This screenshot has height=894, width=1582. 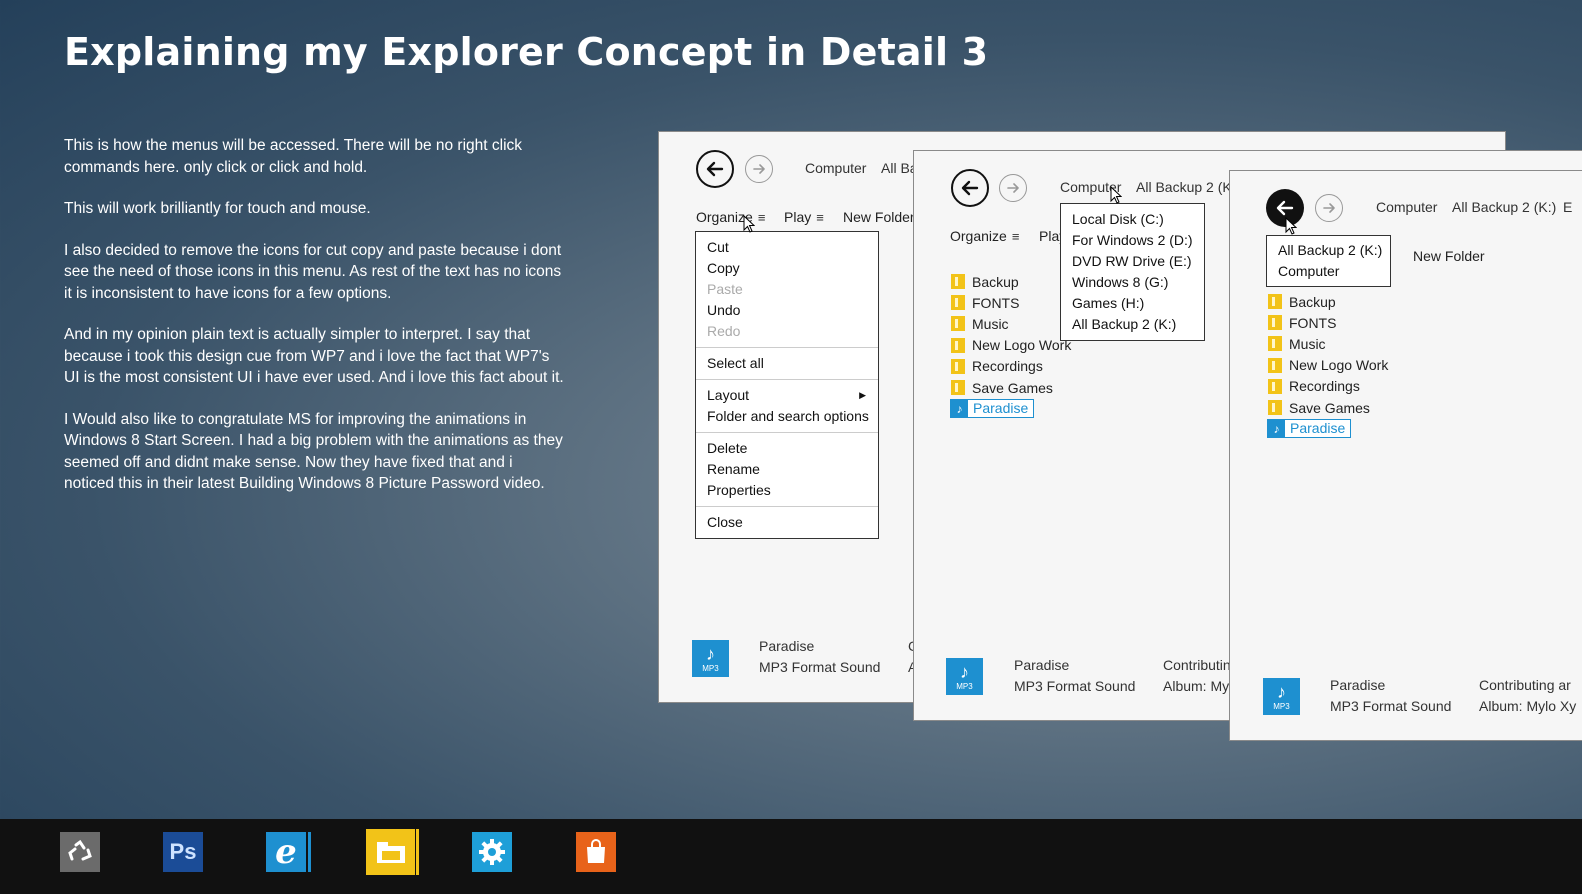 What do you see at coordinates (390, 852) in the screenshot?
I see `file-explorer-button` at bounding box center [390, 852].